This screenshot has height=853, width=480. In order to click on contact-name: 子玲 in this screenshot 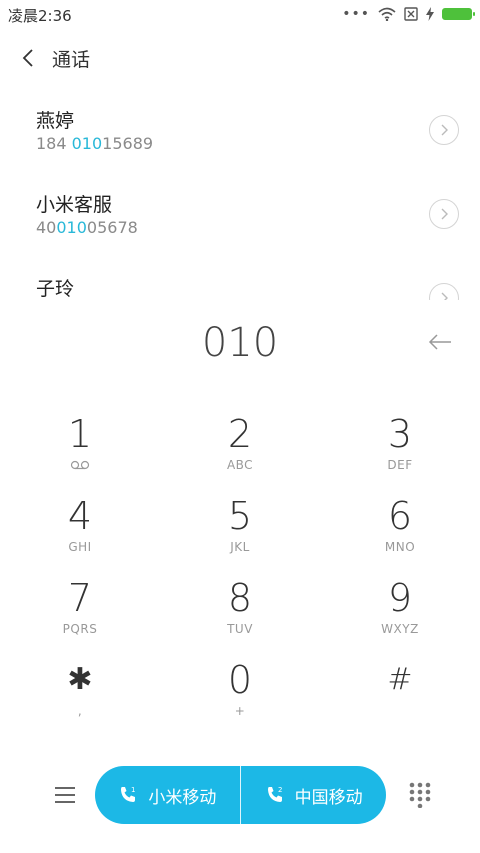, I will do `click(55, 289)`.